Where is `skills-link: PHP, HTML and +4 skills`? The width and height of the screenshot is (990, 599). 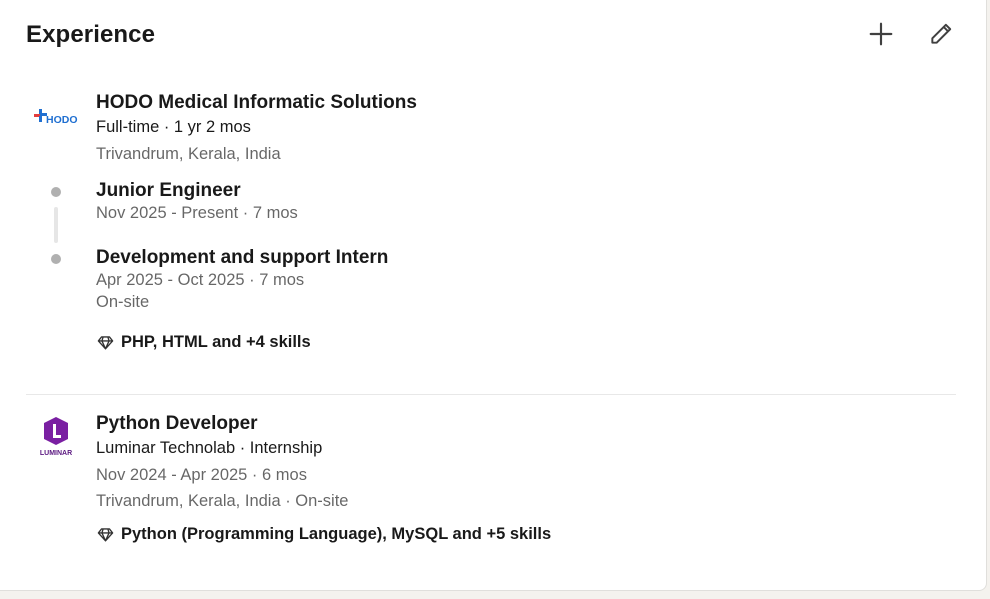 skills-link: PHP, HTML and +4 skills is located at coordinates (203, 342).